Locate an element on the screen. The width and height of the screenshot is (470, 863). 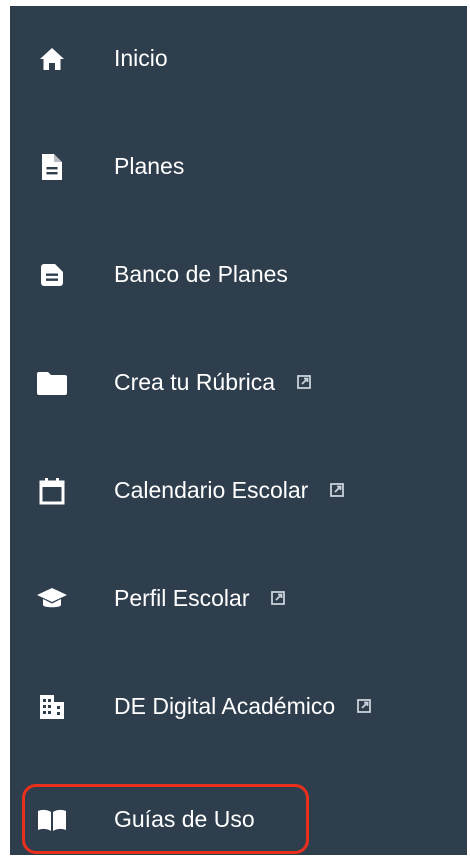
sidebar-item-crea-tu-rubrica: Crea tu Rúbrica is located at coordinates (238, 383).